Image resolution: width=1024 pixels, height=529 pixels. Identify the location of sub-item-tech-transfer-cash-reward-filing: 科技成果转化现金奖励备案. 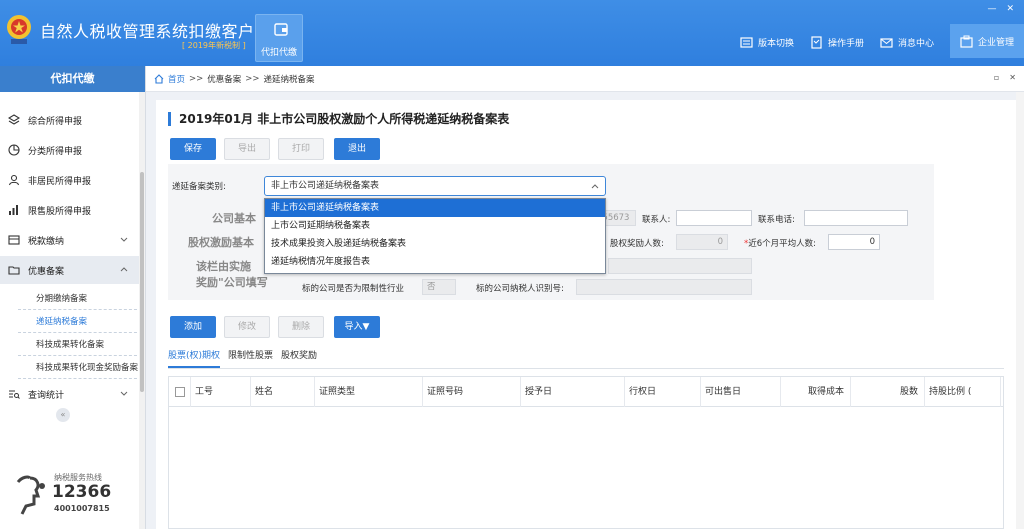
(80, 368).